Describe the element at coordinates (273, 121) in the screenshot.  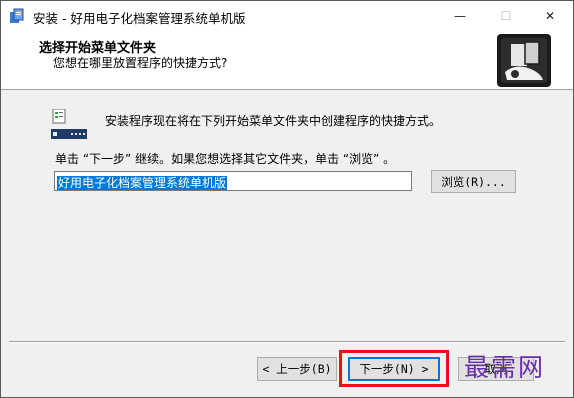
I see `info-text: 安装程序现在将在下列开始菜单文件夹中创建程序的快捷方式。` at that location.